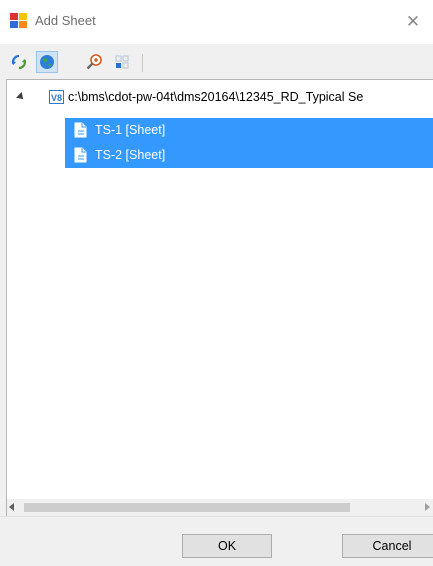 This screenshot has height=566, width=433. I want to click on window-title: Add Sheet, so click(65, 20).